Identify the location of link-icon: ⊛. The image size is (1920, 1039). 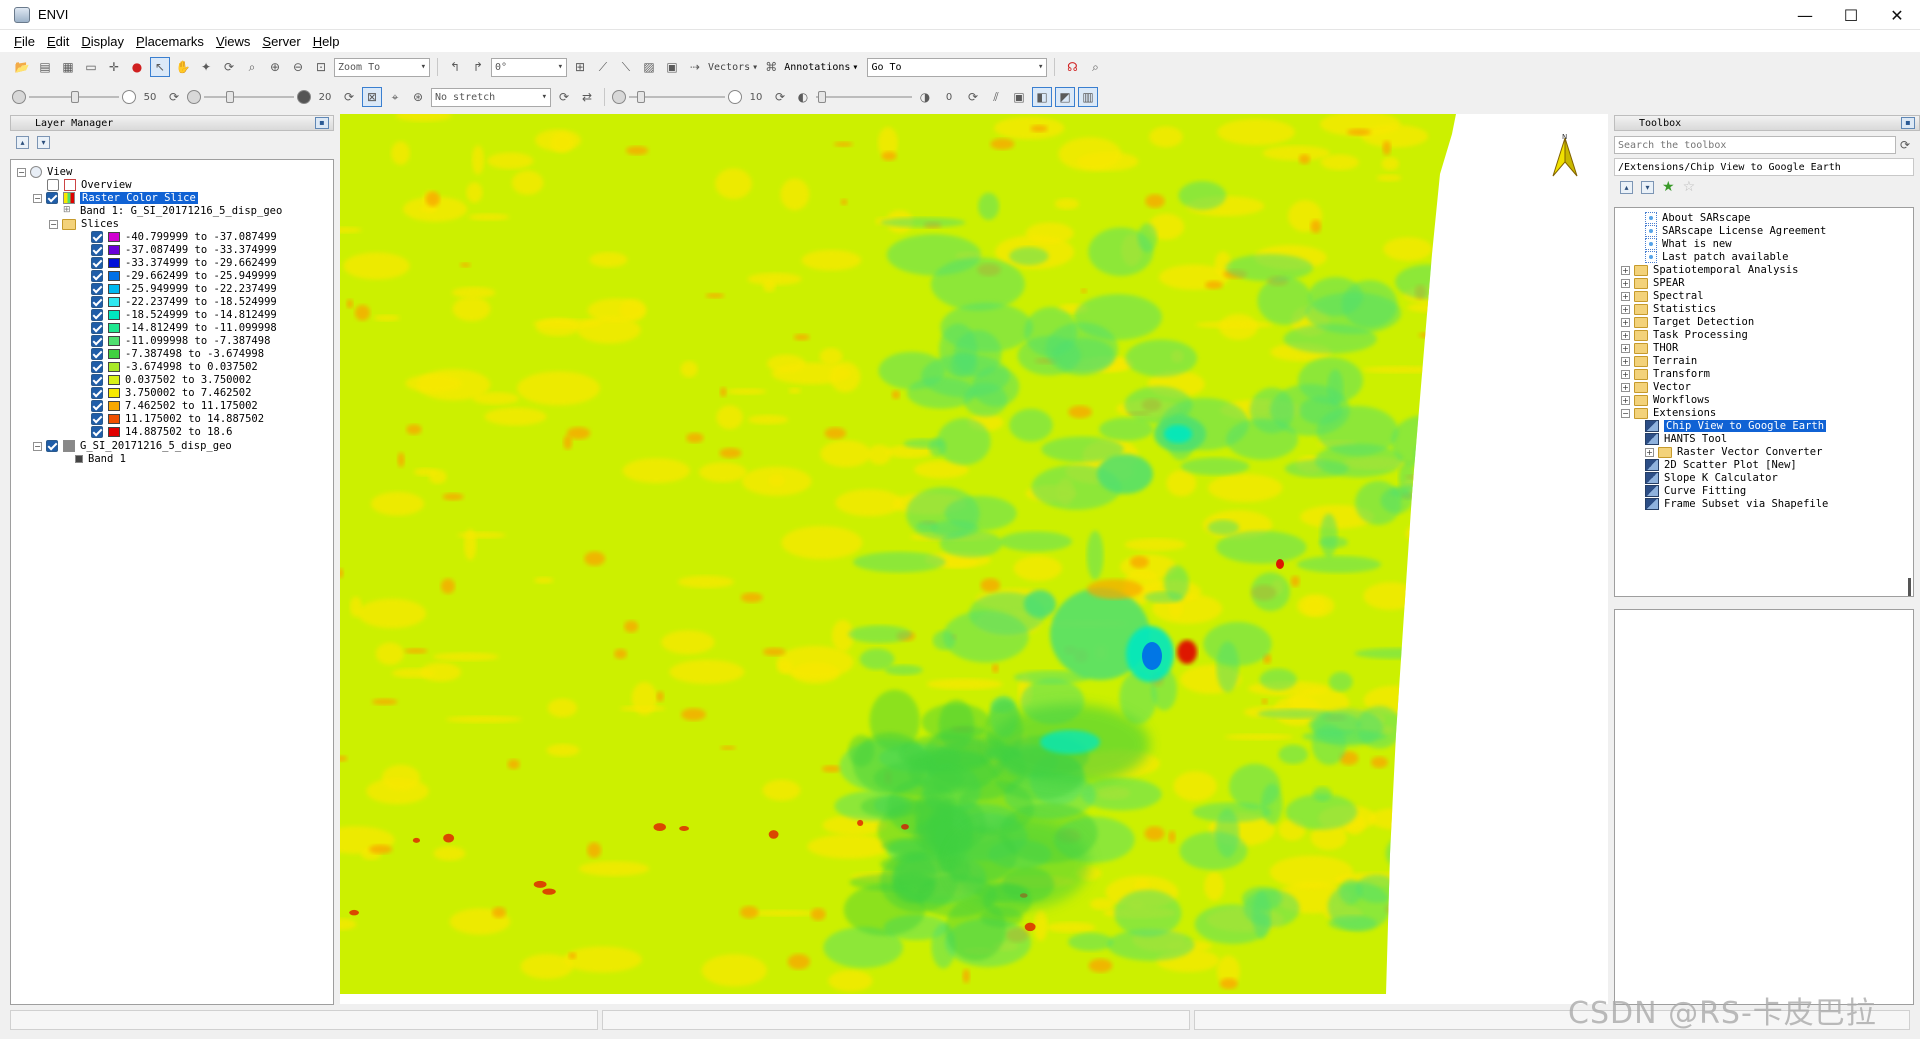
(418, 97).